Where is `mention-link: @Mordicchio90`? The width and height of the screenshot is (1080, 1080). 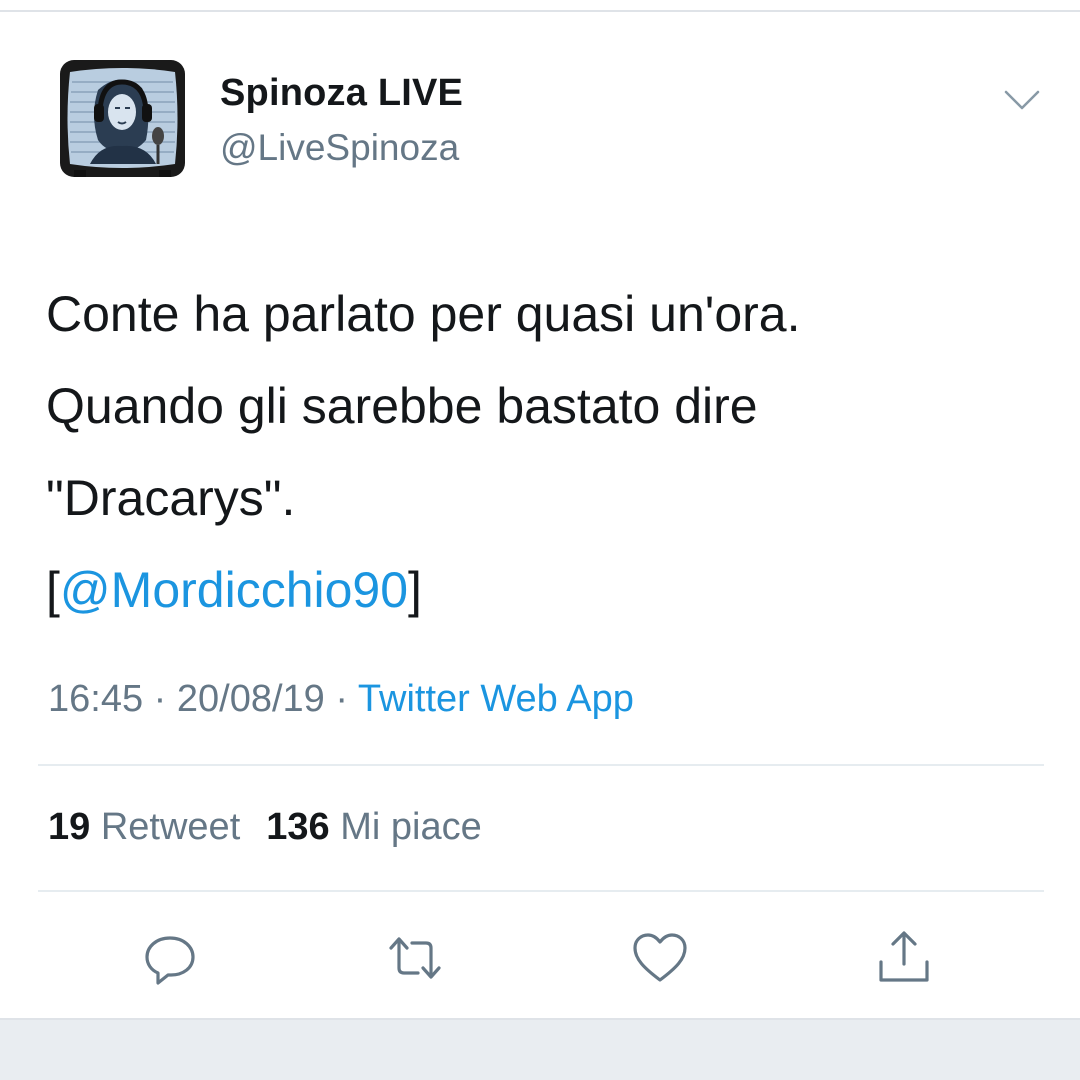
mention-link: @Mordicchio90 is located at coordinates (234, 590).